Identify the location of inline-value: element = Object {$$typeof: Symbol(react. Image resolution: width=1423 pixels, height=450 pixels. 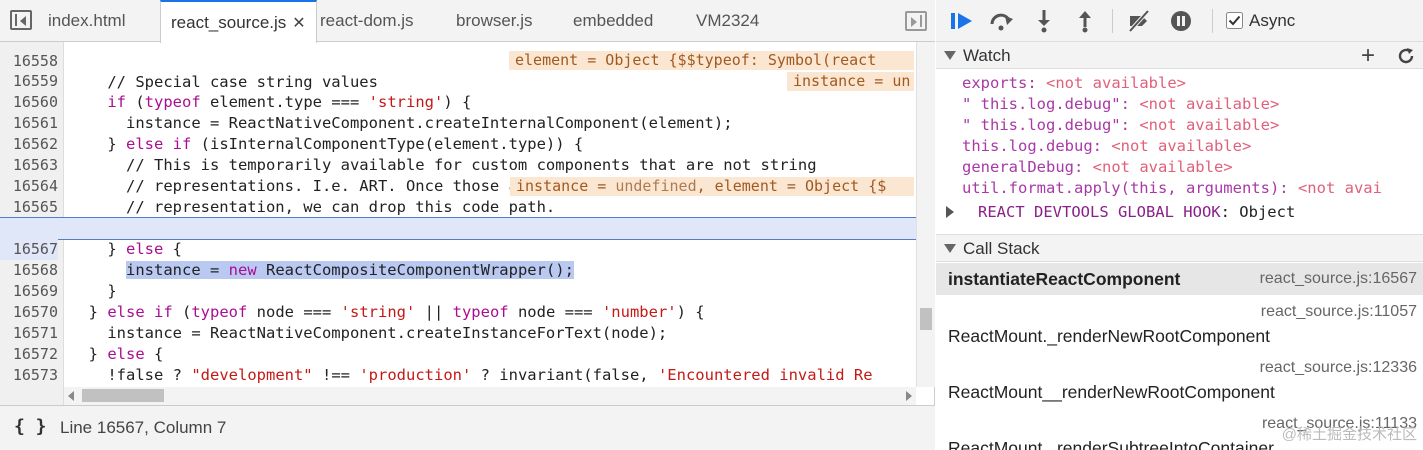
(711, 60).